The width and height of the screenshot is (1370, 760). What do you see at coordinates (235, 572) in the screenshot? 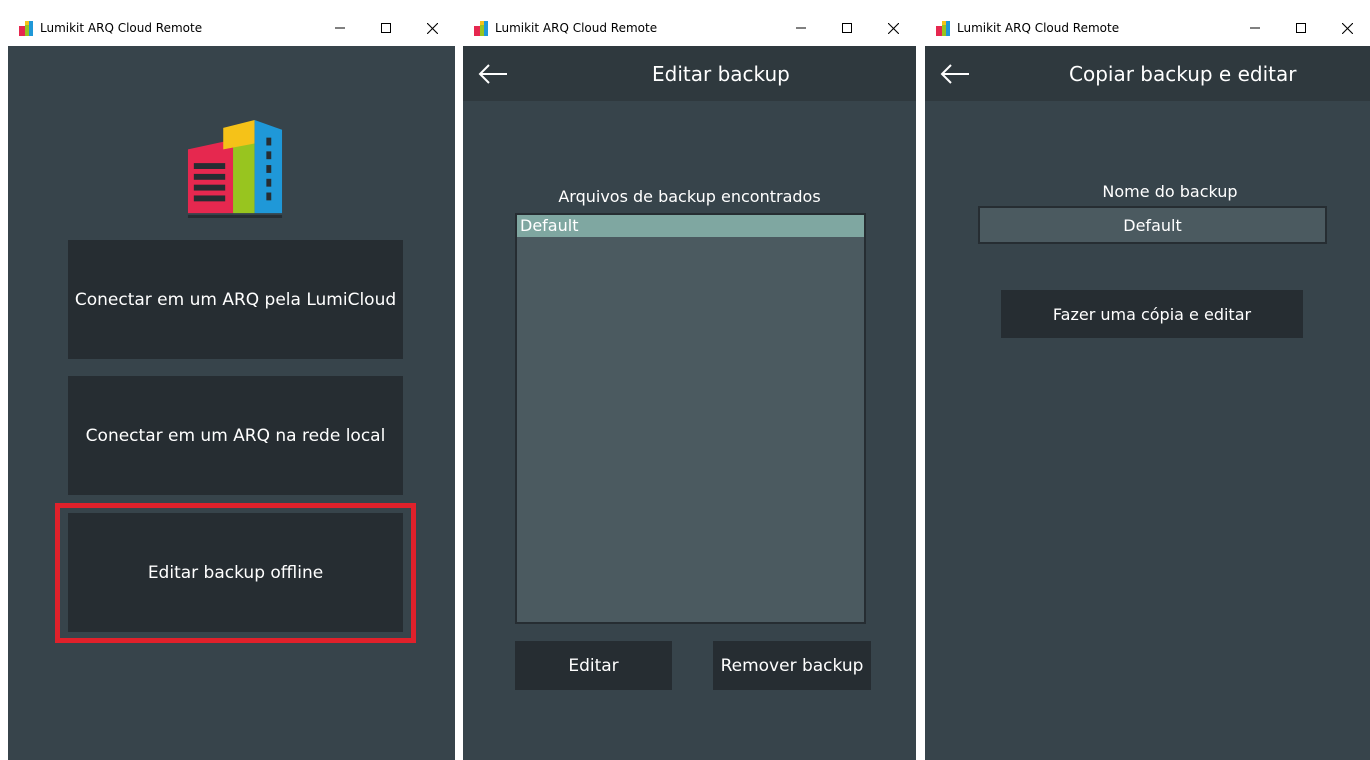
I see `edit-offline-backup-button: Editar backup offline` at bounding box center [235, 572].